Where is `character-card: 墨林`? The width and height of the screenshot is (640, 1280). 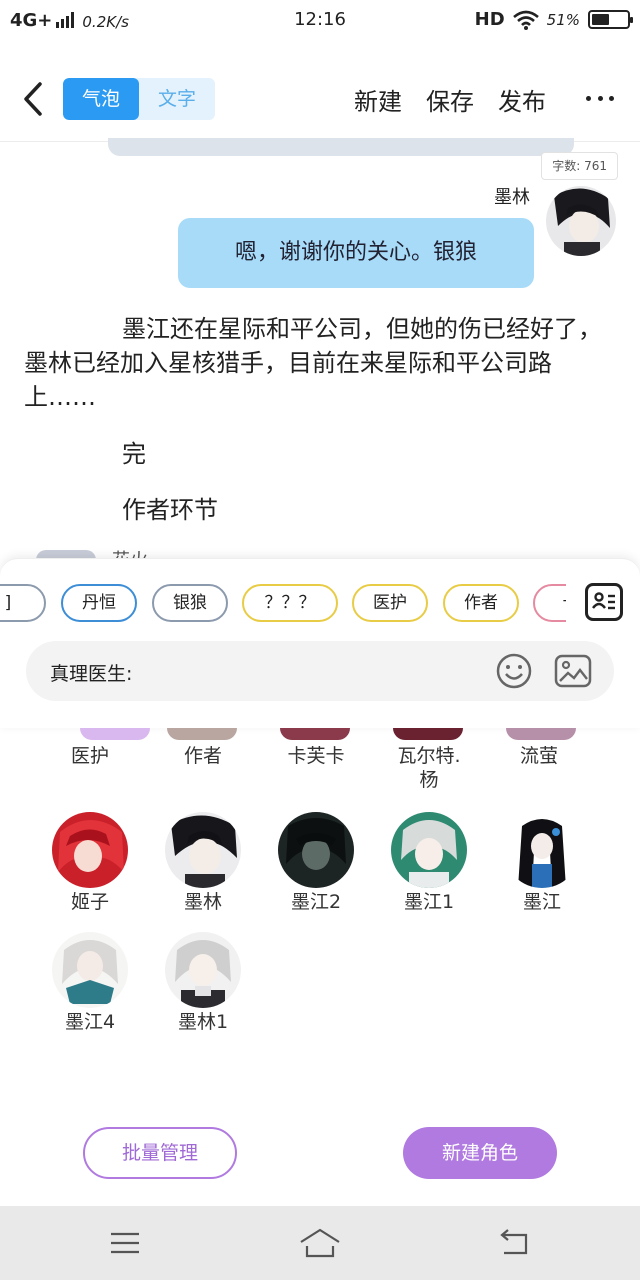 character-card: 墨林 is located at coordinates (203, 863).